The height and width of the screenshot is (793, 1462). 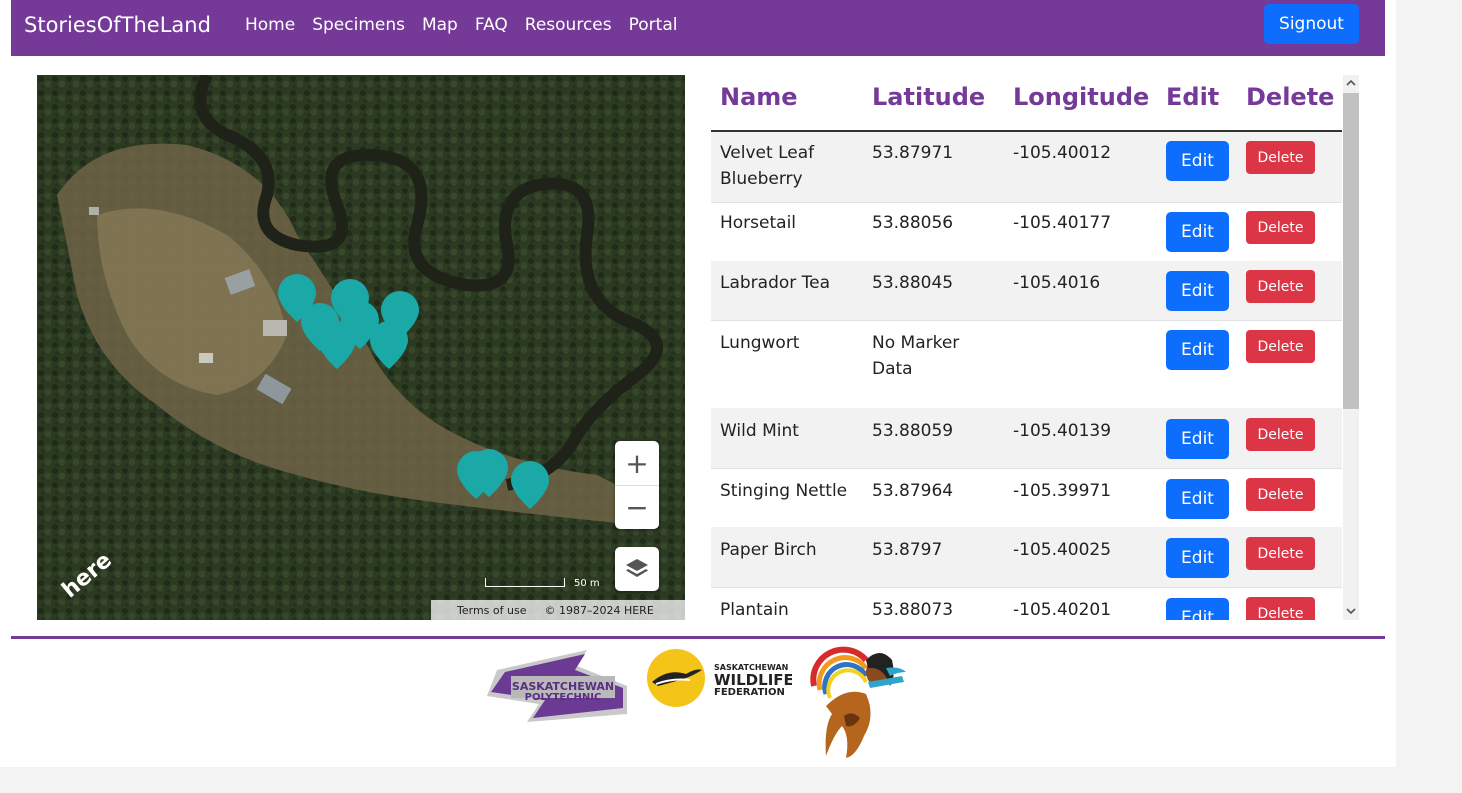 I want to click on footer-divider, so click(x=698, y=637).